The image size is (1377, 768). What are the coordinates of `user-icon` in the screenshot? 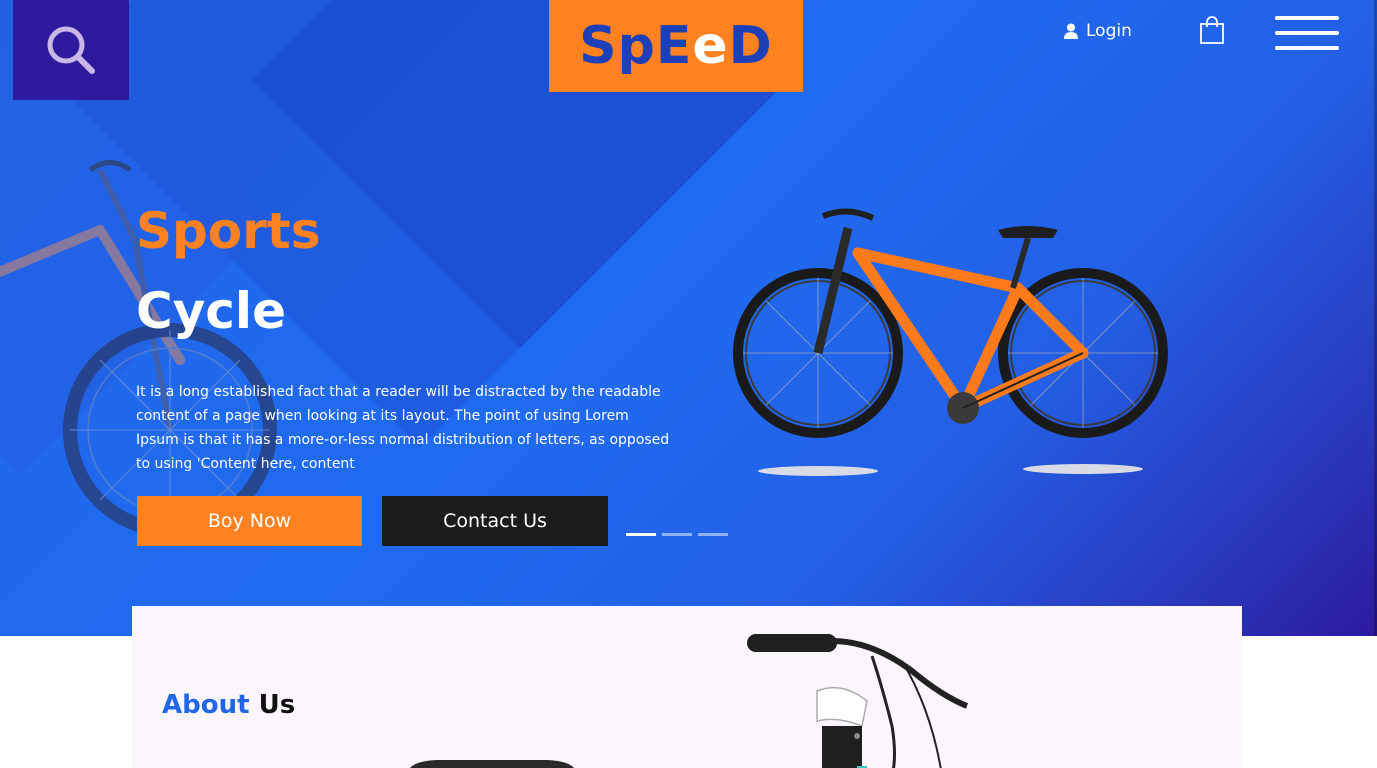 It's located at (1071, 31).